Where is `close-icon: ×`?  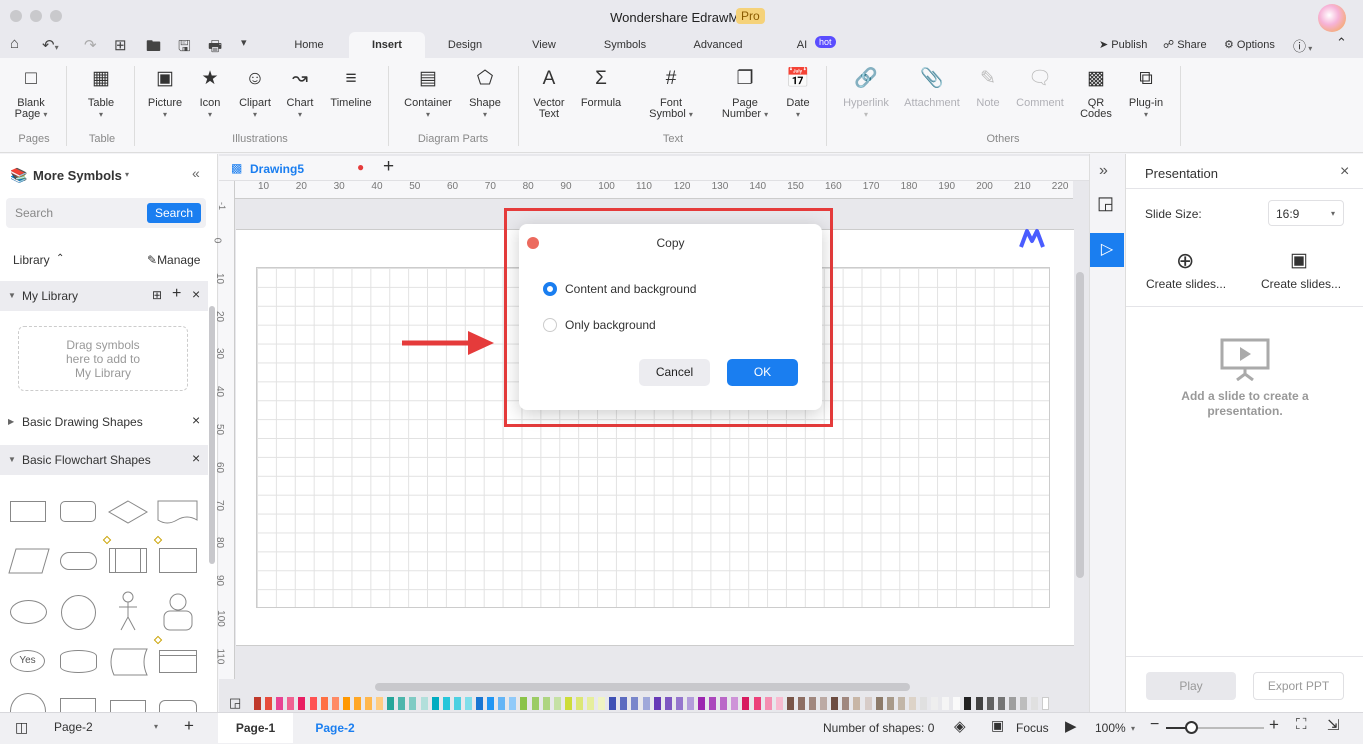 close-icon: × is located at coordinates (196, 294).